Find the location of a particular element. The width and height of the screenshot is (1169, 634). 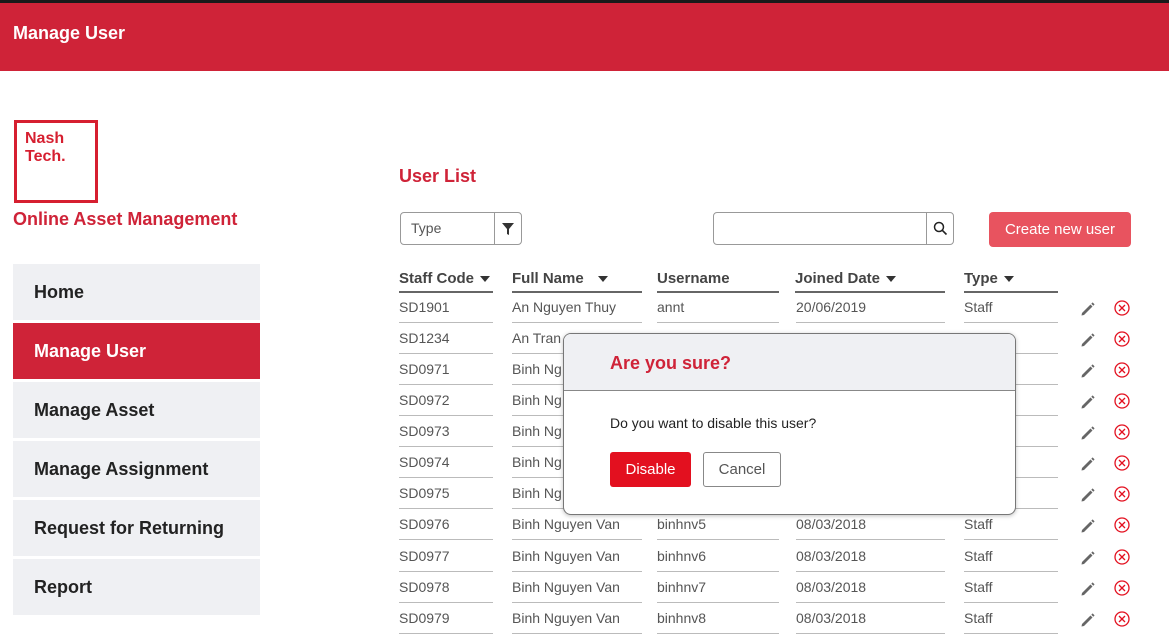

disable-button: Disable is located at coordinates (650, 469).